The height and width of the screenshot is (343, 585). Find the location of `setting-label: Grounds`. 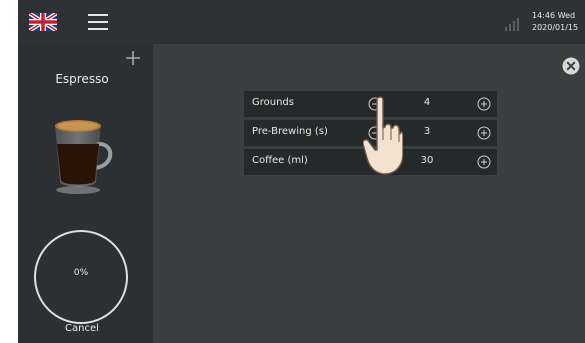

setting-label: Grounds is located at coordinates (273, 102).